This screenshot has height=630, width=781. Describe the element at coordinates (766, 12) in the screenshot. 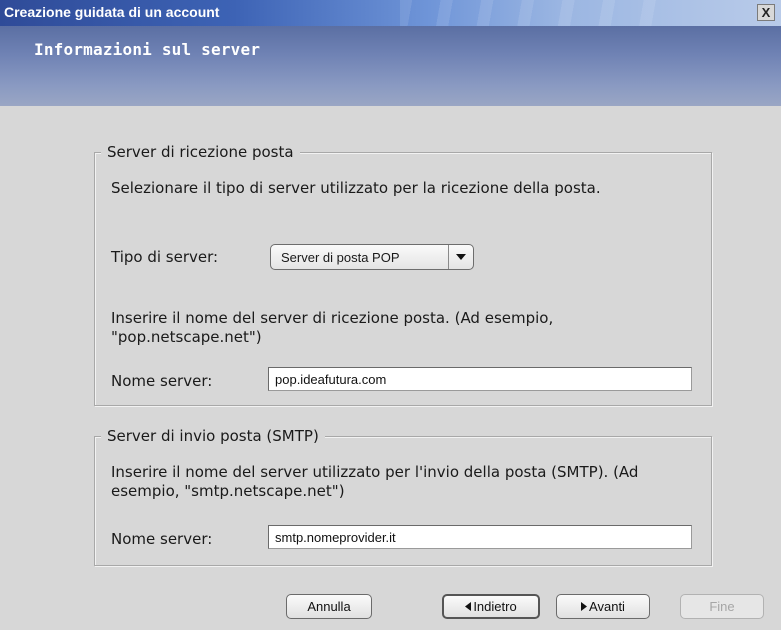

I see `close-button: X` at that location.